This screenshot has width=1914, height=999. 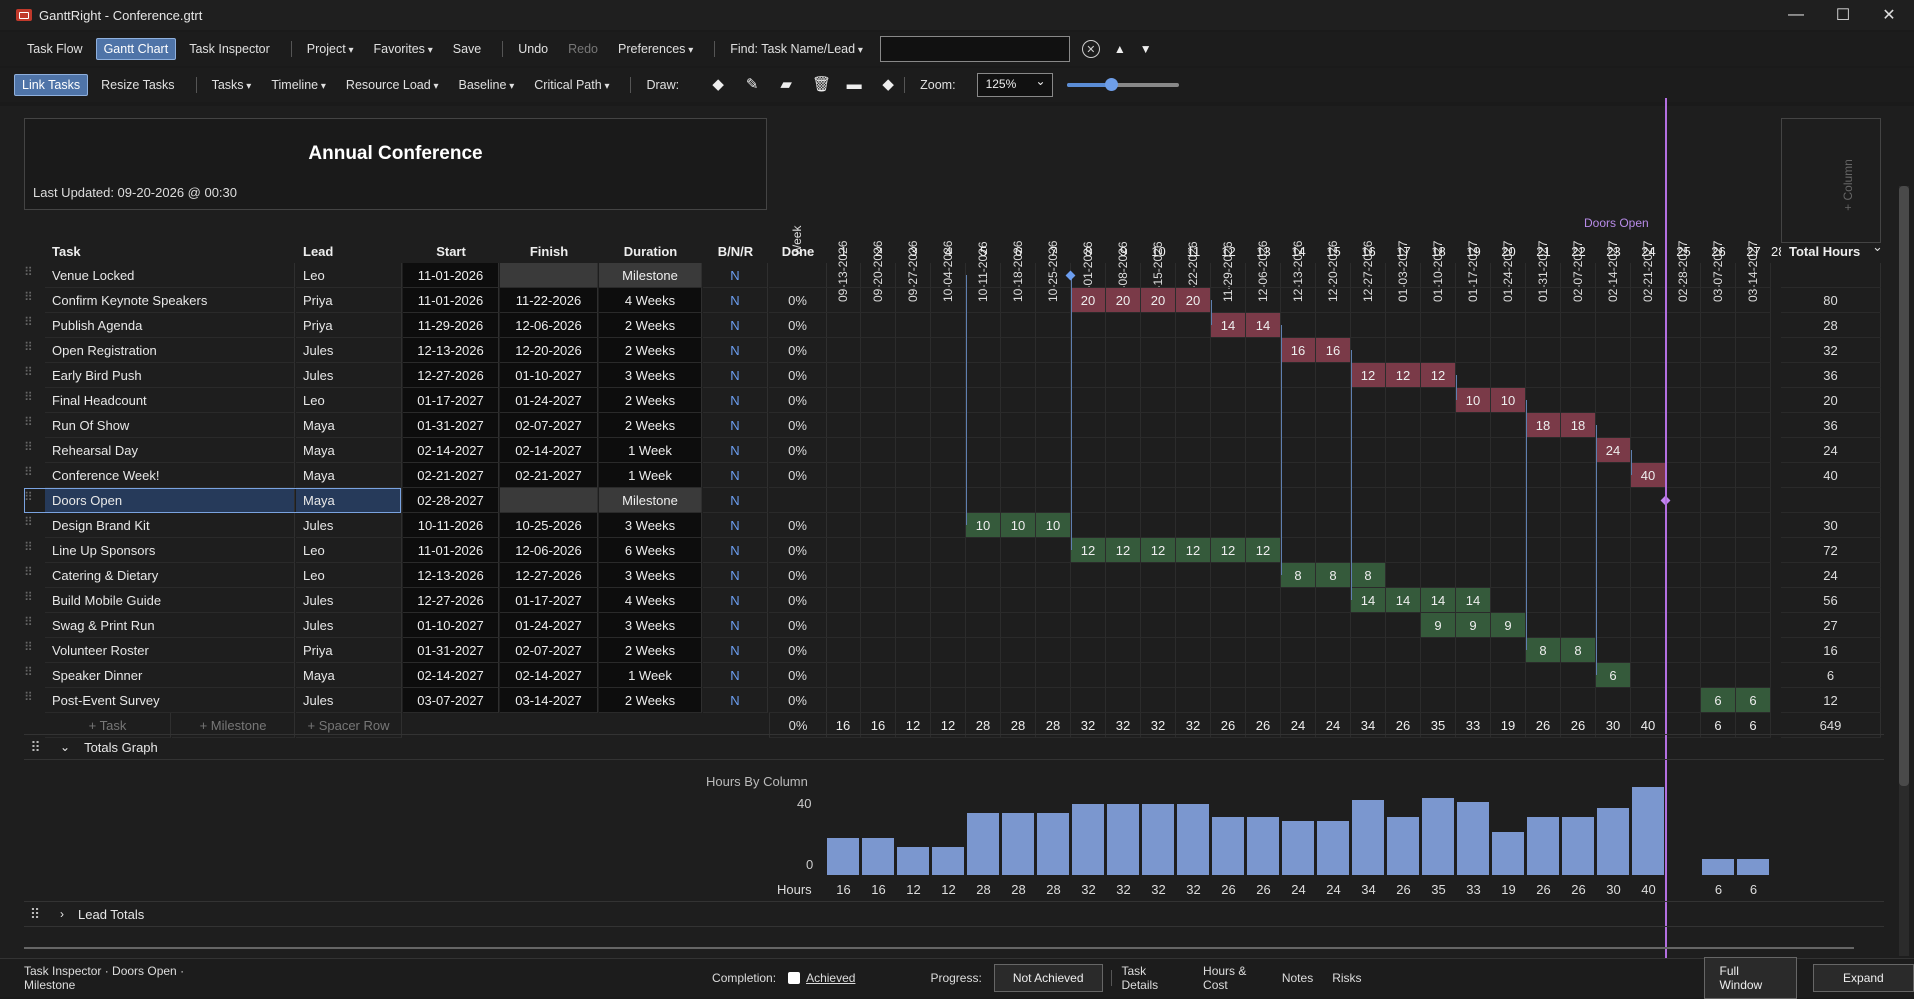 I want to click on tab-gantt-chart: Gantt Chart, so click(x=136, y=49).